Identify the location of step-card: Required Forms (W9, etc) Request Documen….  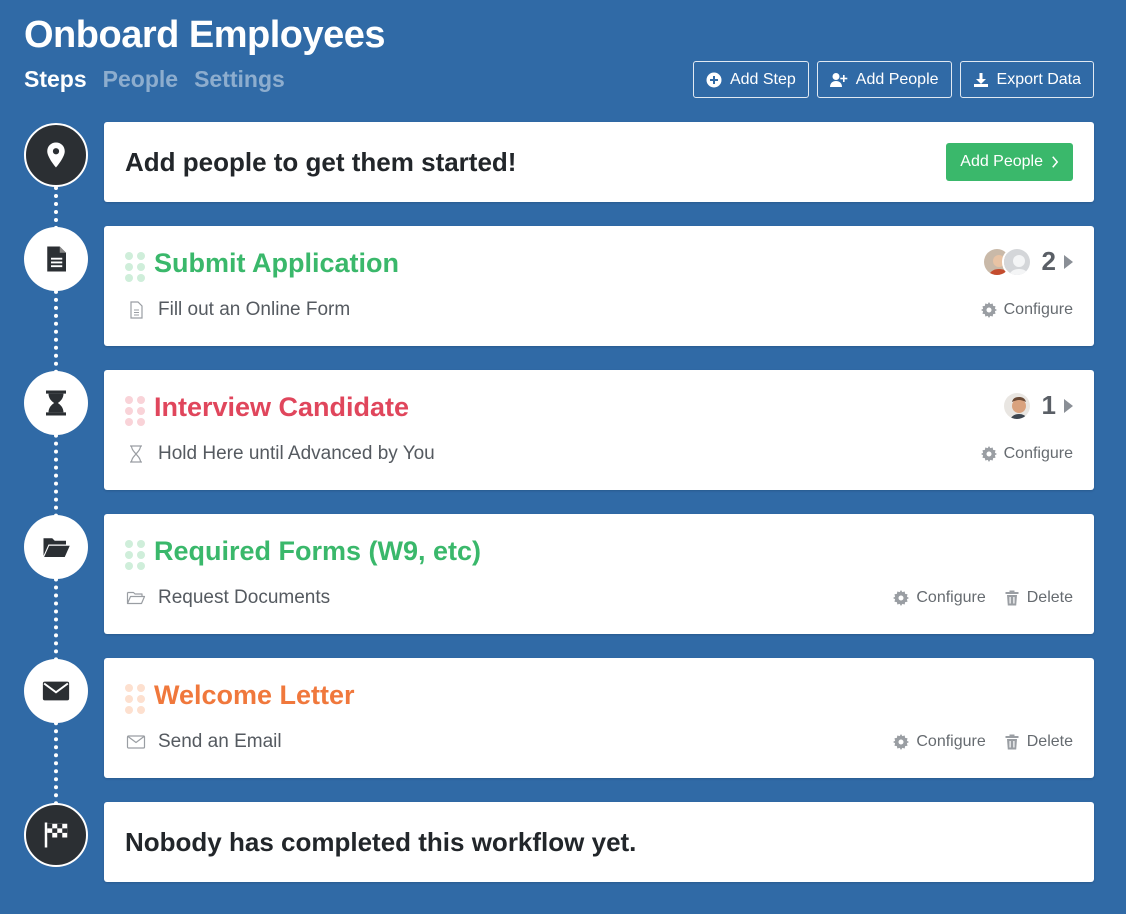
(599, 574).